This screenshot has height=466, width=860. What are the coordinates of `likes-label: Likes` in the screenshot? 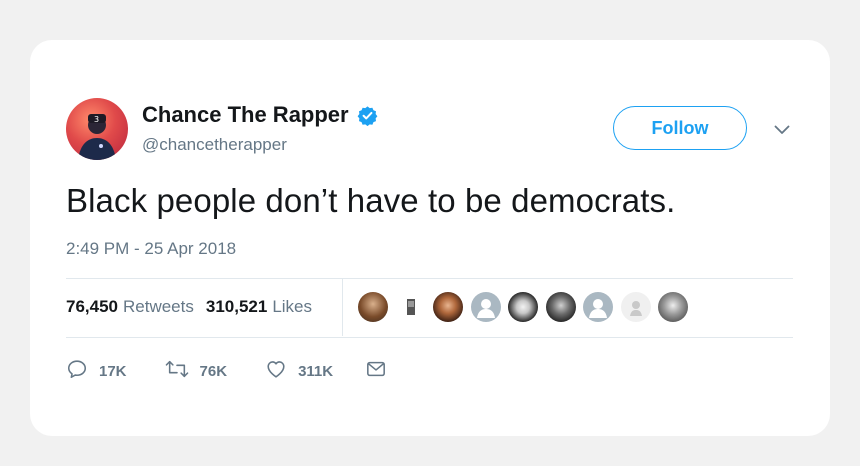 It's located at (292, 307).